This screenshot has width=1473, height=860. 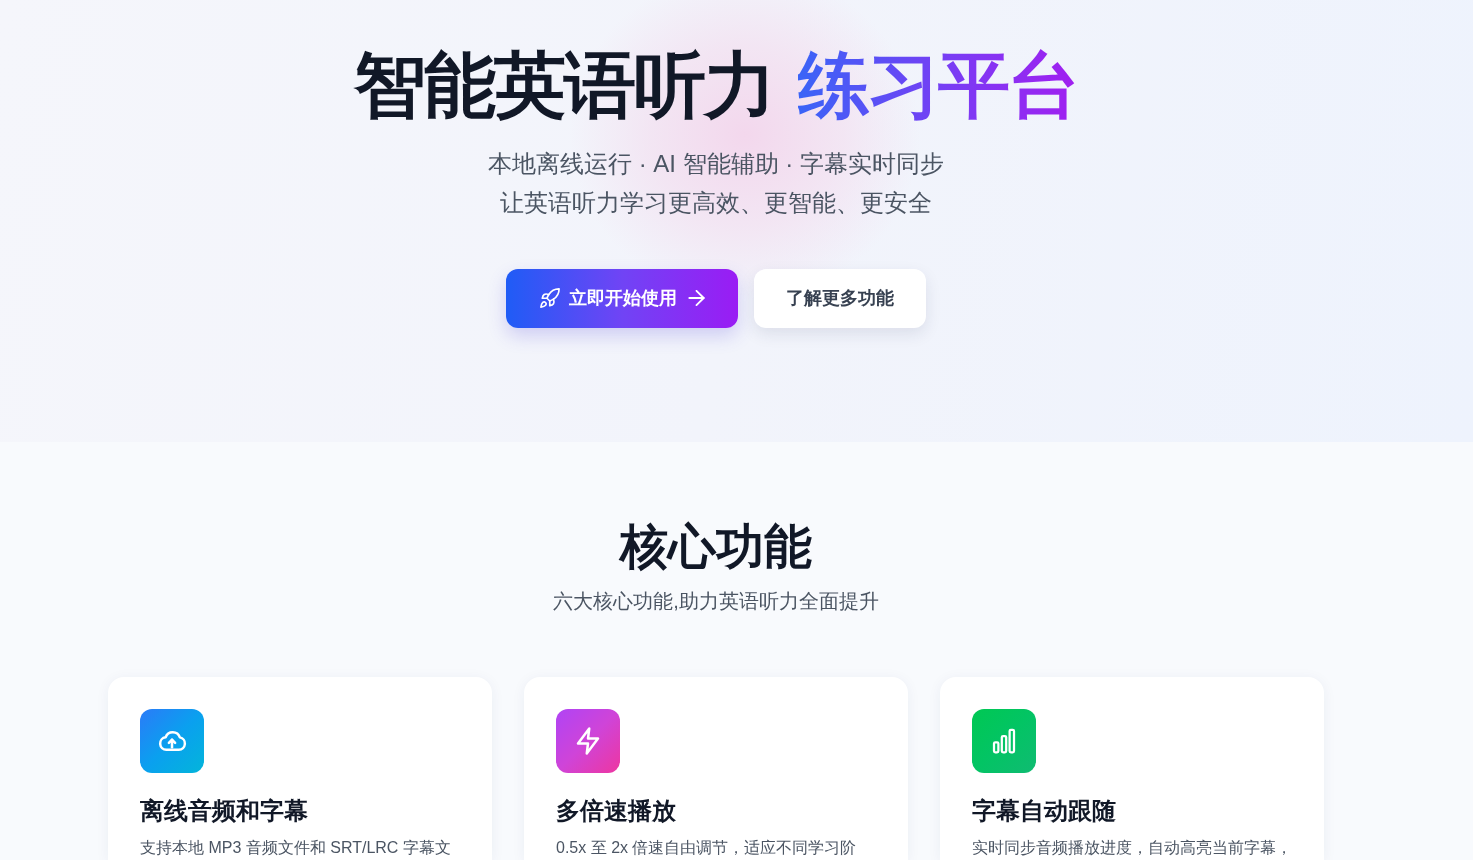 I want to click on hero-tagline: 让英语听力学习更高效、更智能、更安全, so click(x=716, y=202).